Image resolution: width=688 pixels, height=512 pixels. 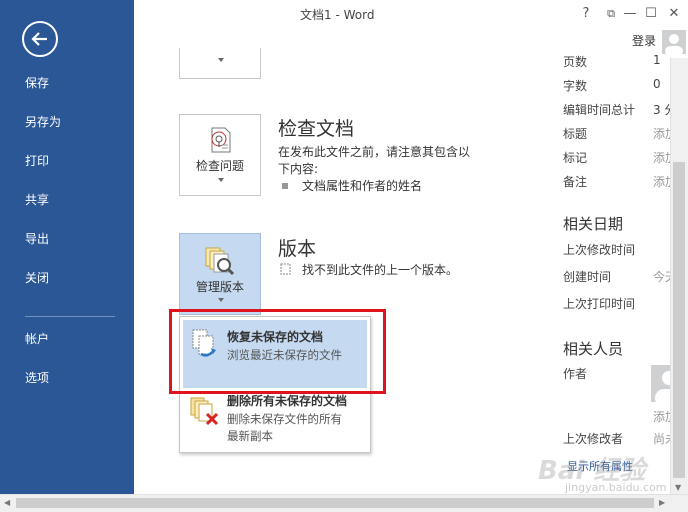 I want to click on delete-unsaved-desc-line2: 最新副本, so click(x=250, y=436).